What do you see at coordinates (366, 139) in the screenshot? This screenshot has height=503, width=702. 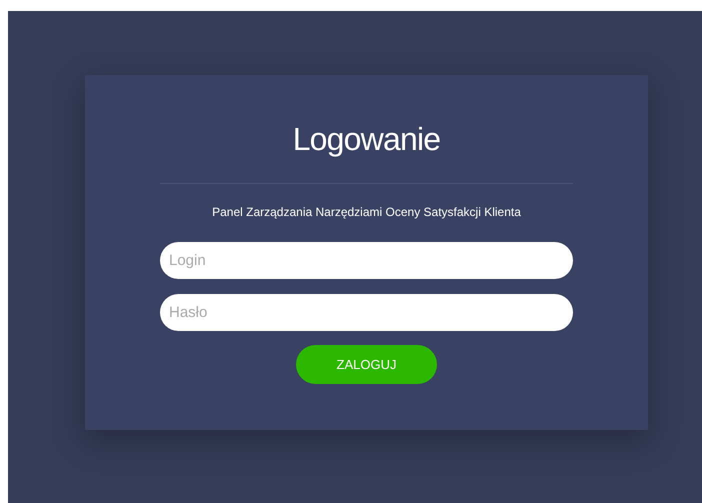 I see `login-title: Logowanie` at bounding box center [366, 139].